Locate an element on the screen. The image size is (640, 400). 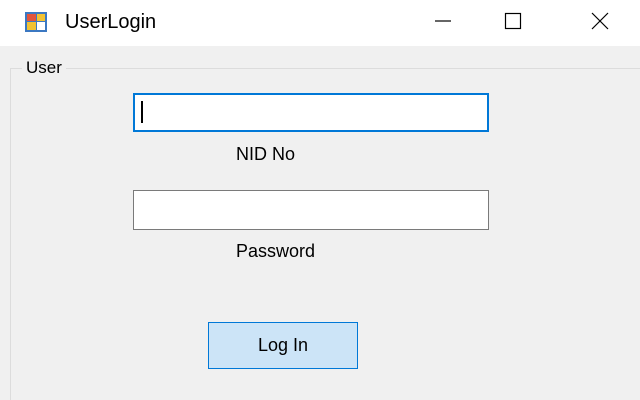
password-label: Password is located at coordinates (276, 251).